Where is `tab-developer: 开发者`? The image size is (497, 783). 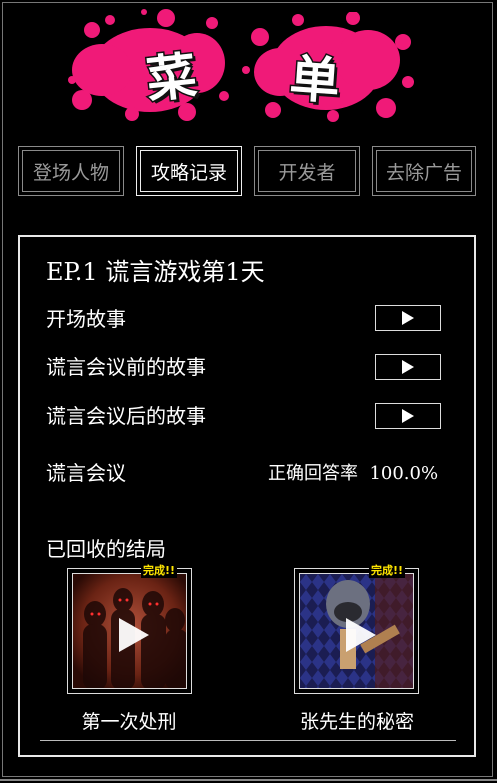 tab-developer: 开发者 is located at coordinates (307, 171).